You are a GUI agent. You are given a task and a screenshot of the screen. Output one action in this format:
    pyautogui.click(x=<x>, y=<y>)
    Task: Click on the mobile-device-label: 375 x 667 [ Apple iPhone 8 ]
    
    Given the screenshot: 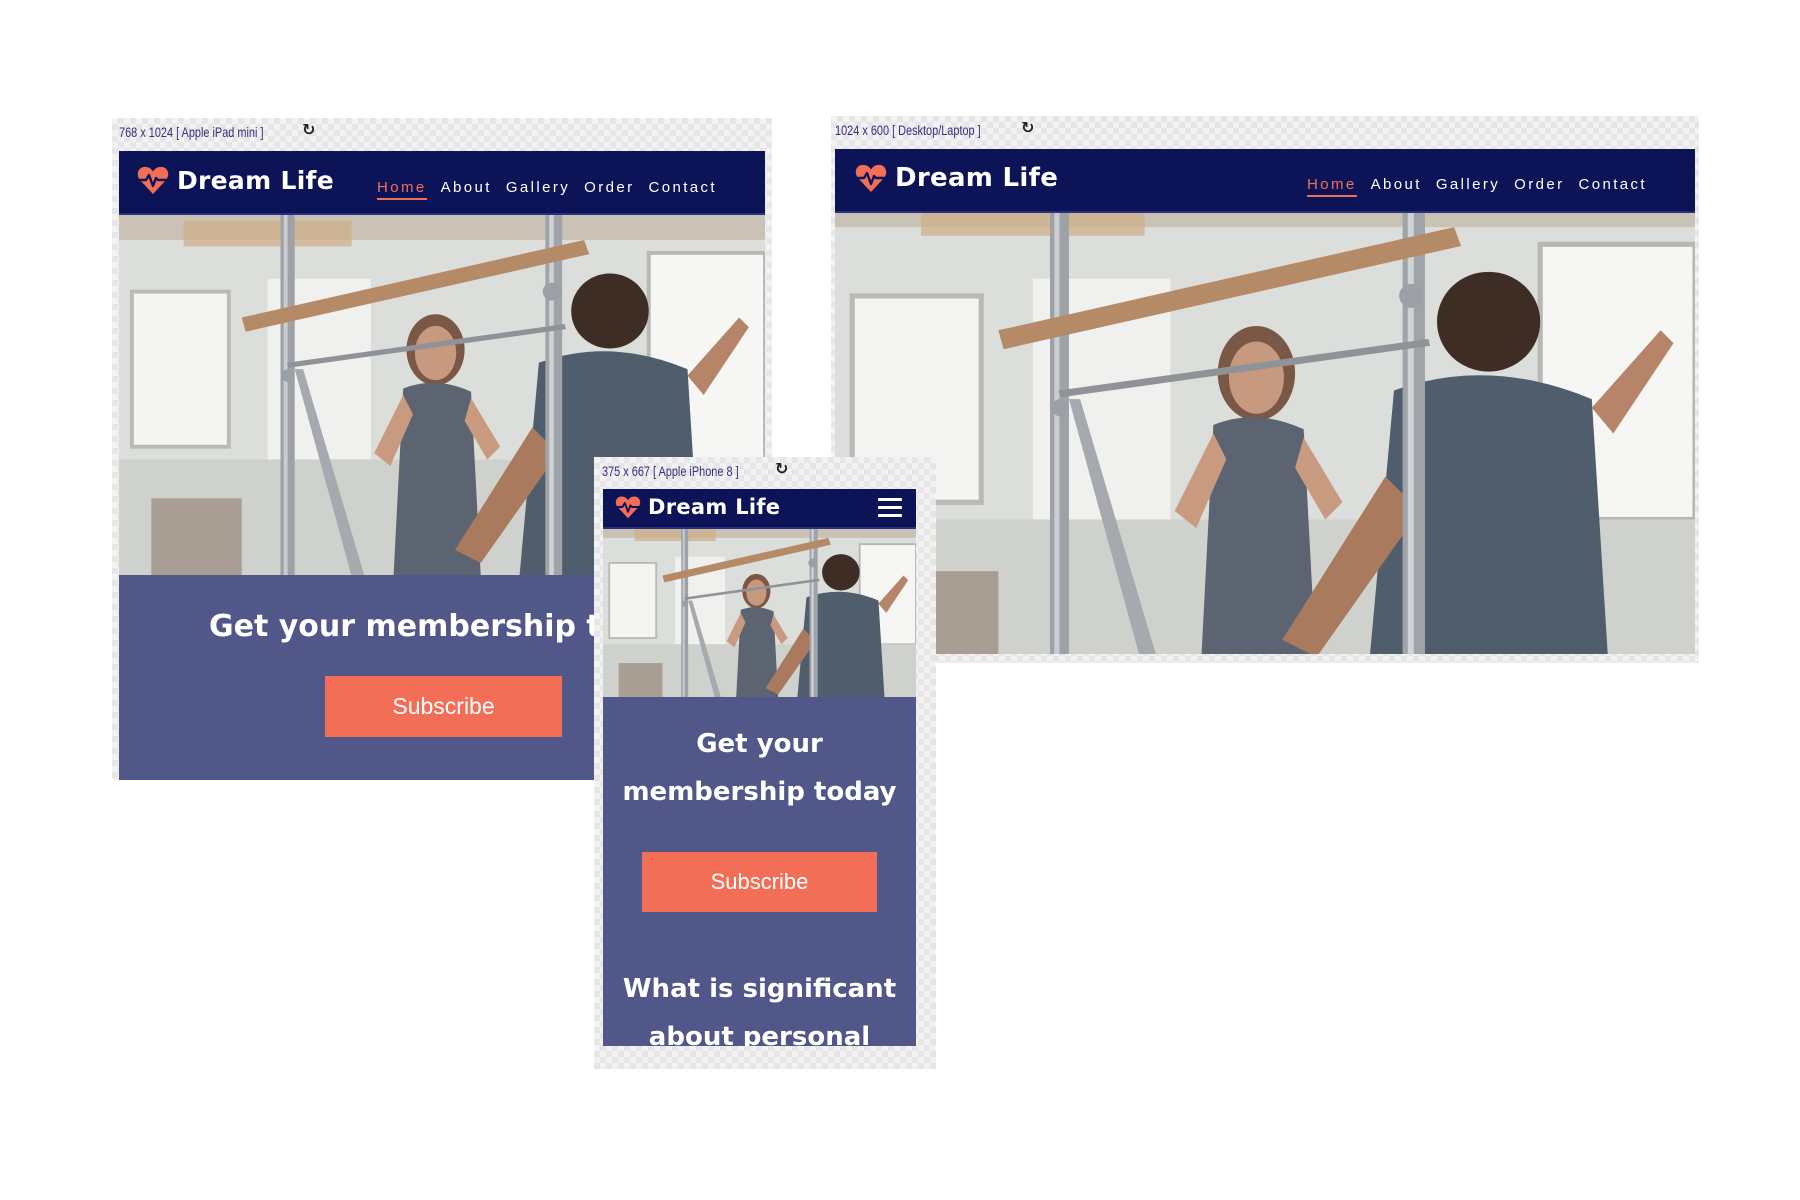 What is the action you would take?
    pyautogui.click(x=670, y=471)
    